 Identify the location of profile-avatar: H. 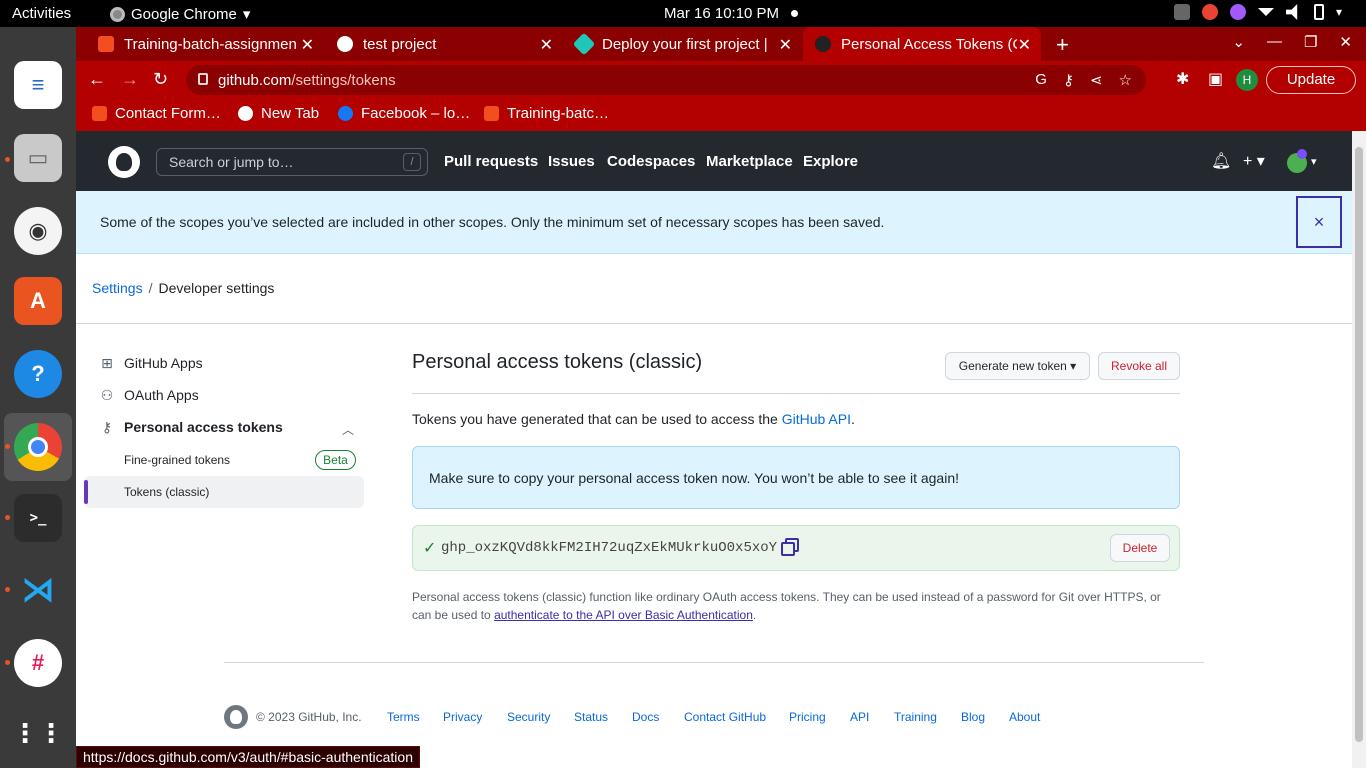
(1247, 80).